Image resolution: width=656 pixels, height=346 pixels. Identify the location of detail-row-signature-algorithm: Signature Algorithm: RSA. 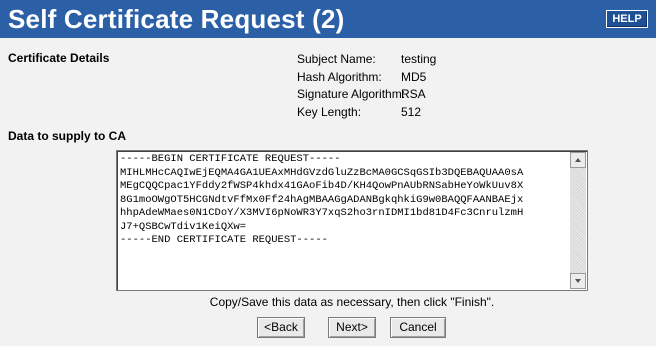
(366, 95).